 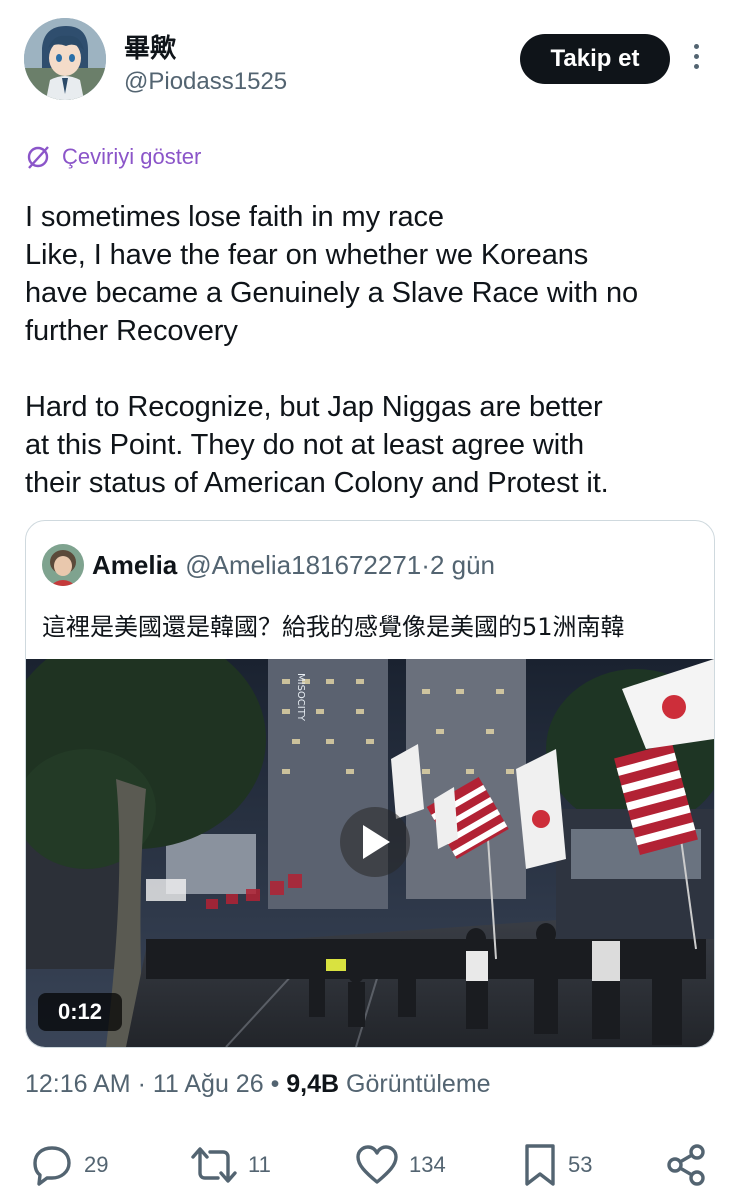 What do you see at coordinates (312, 1084) in the screenshot?
I see `views-count: 9,4B` at bounding box center [312, 1084].